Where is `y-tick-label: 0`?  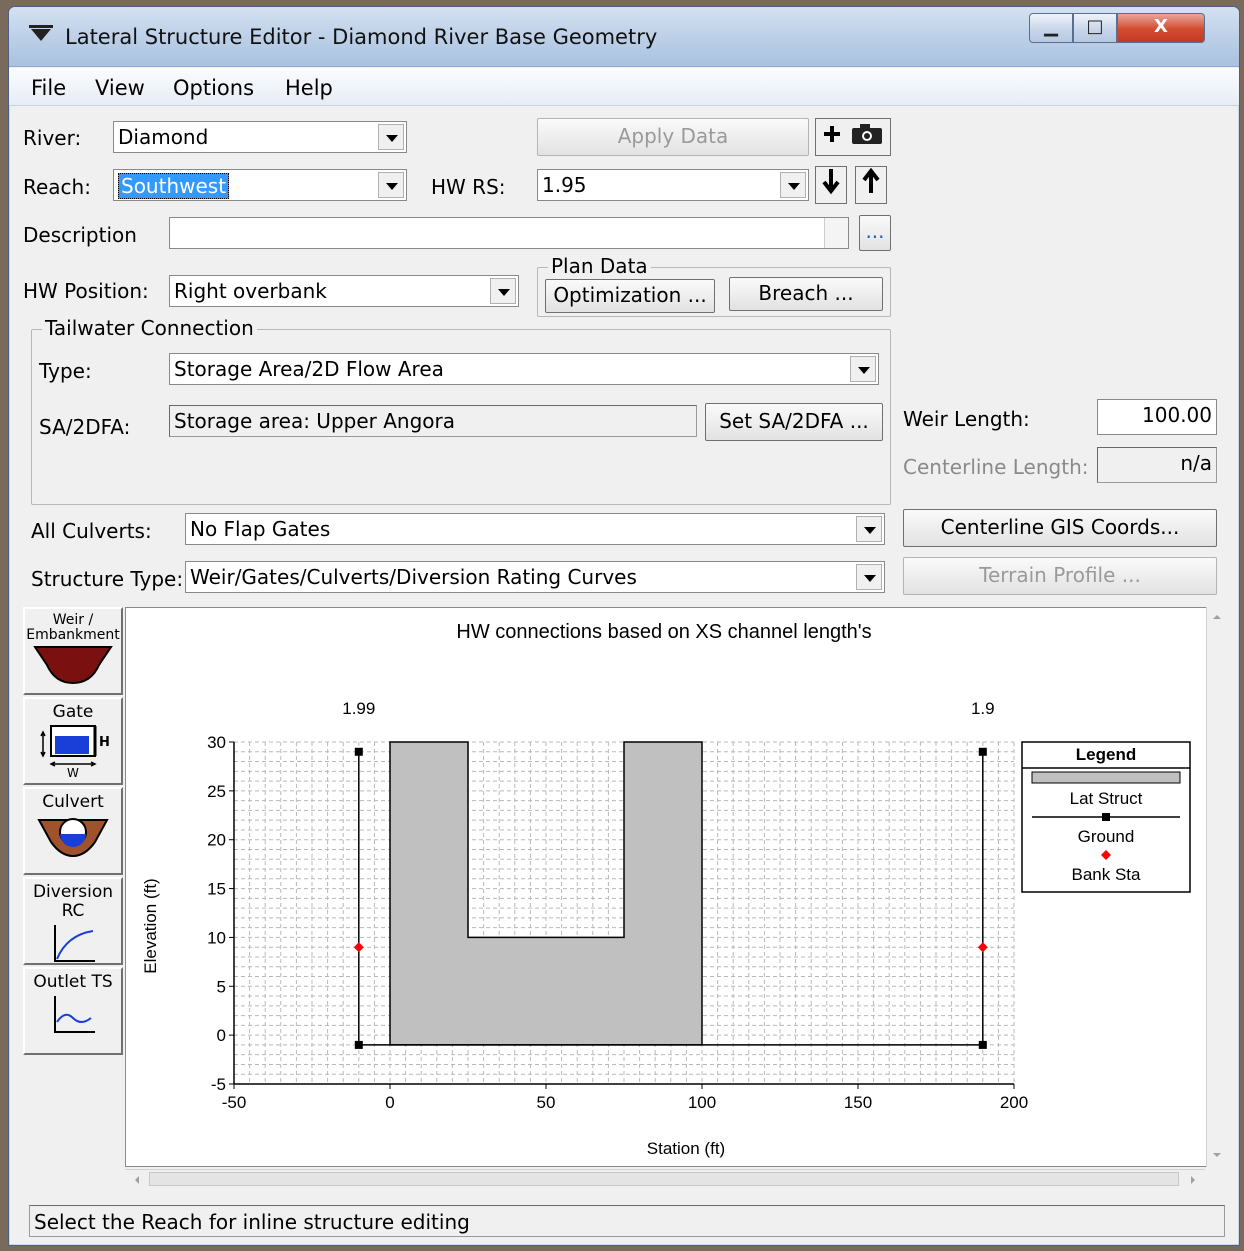 y-tick-label: 0 is located at coordinates (221, 1035).